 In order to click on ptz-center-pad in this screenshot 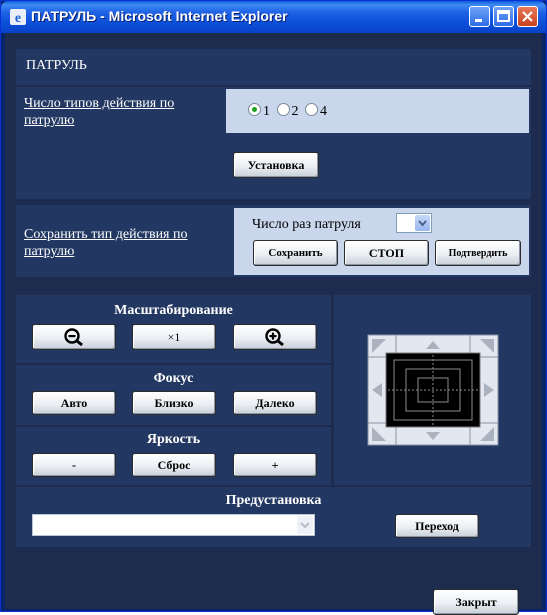, I will do `click(433, 390)`.